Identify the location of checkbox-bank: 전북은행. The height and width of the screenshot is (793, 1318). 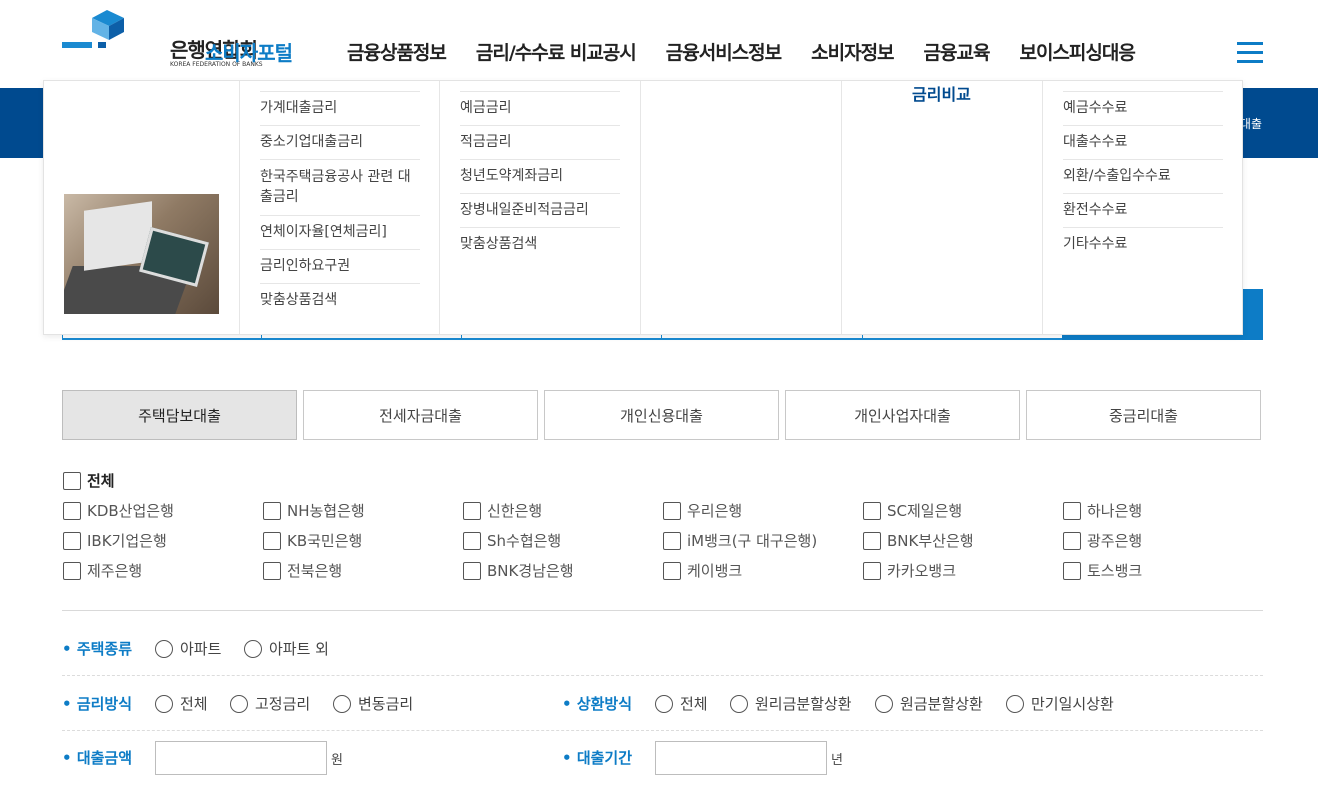
(302, 570).